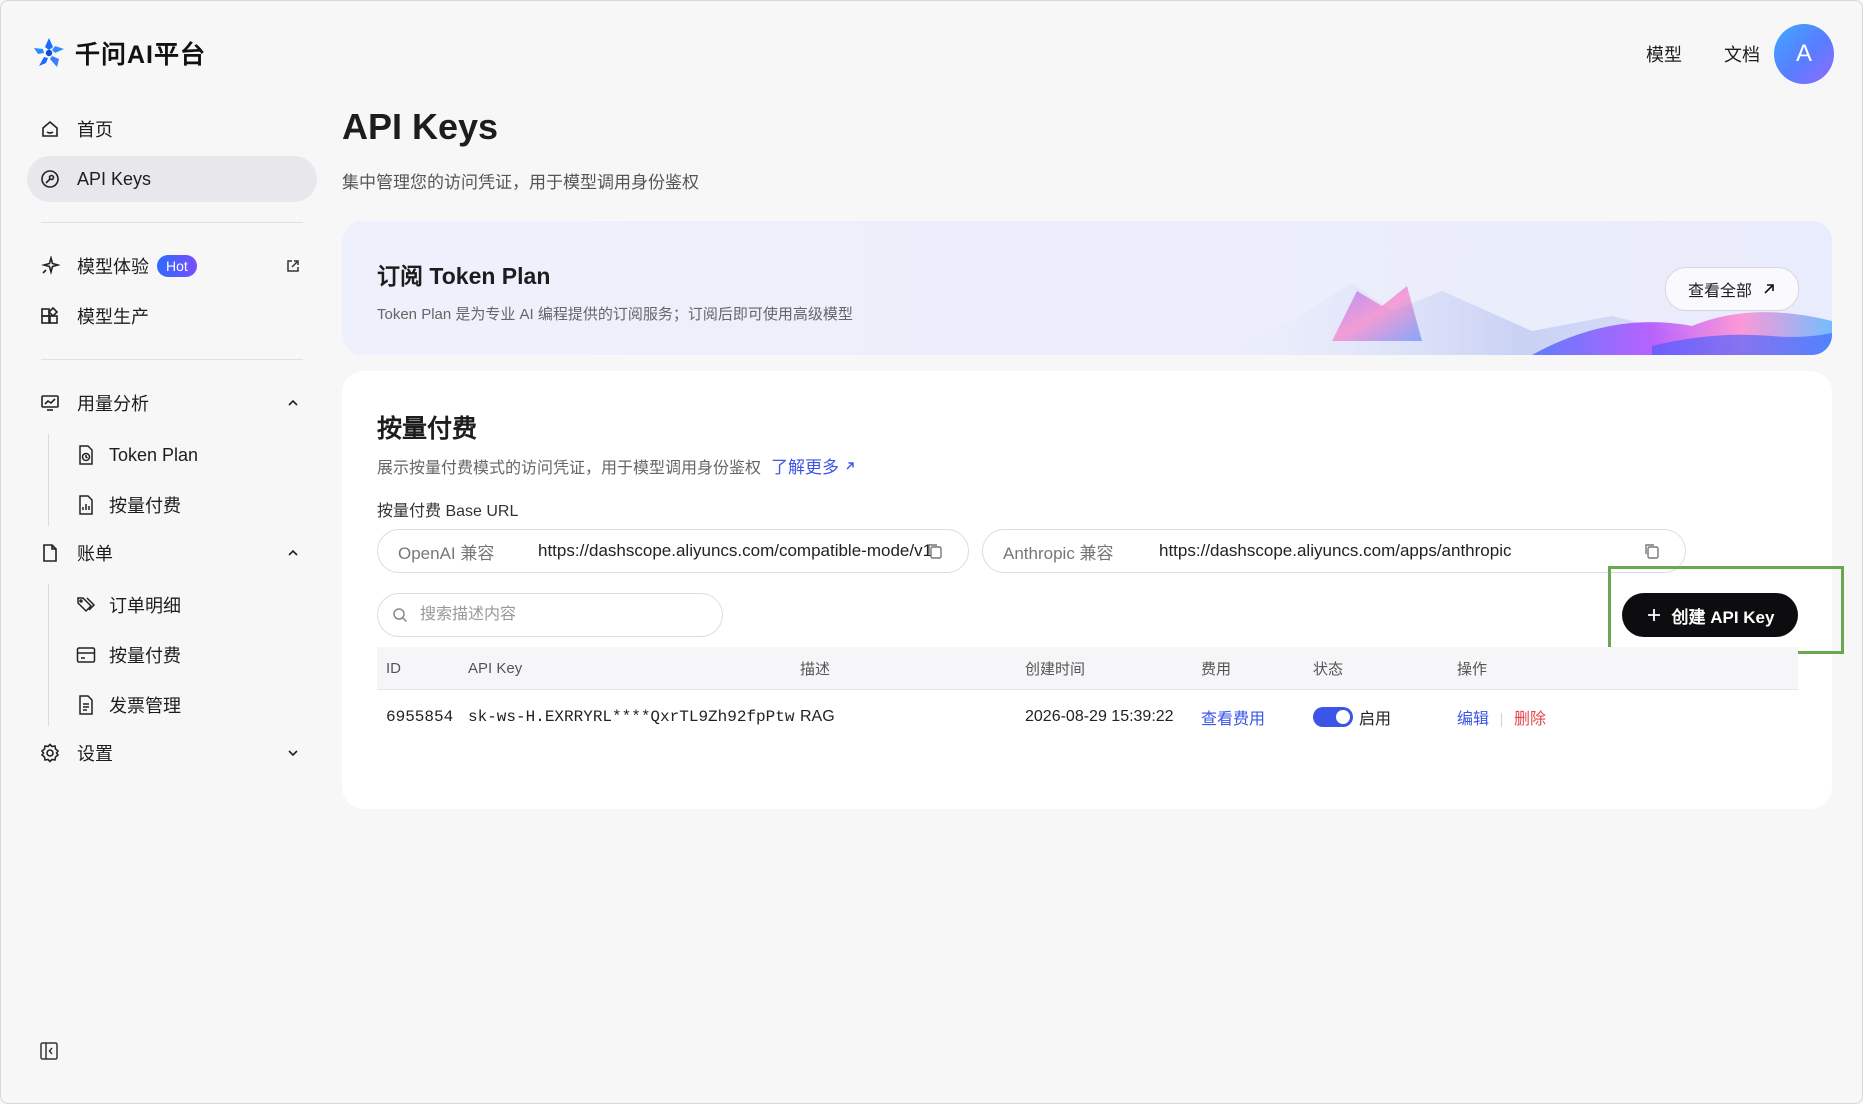 Image resolution: width=1863 pixels, height=1104 pixels. I want to click on logo: 千问AI平台, so click(118, 53).